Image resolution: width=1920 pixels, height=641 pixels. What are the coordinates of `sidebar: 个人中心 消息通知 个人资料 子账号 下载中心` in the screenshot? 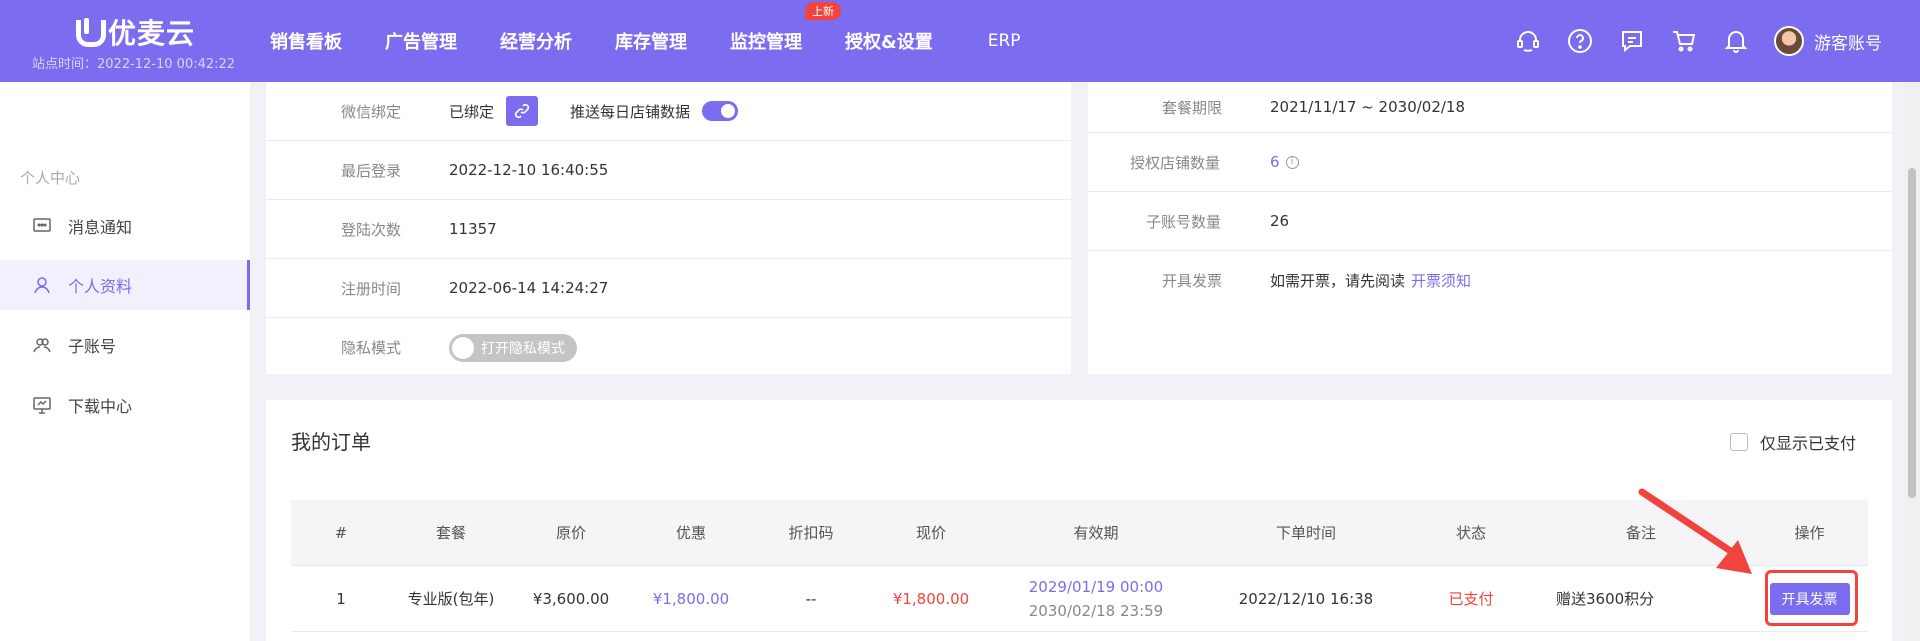 It's located at (125, 361).